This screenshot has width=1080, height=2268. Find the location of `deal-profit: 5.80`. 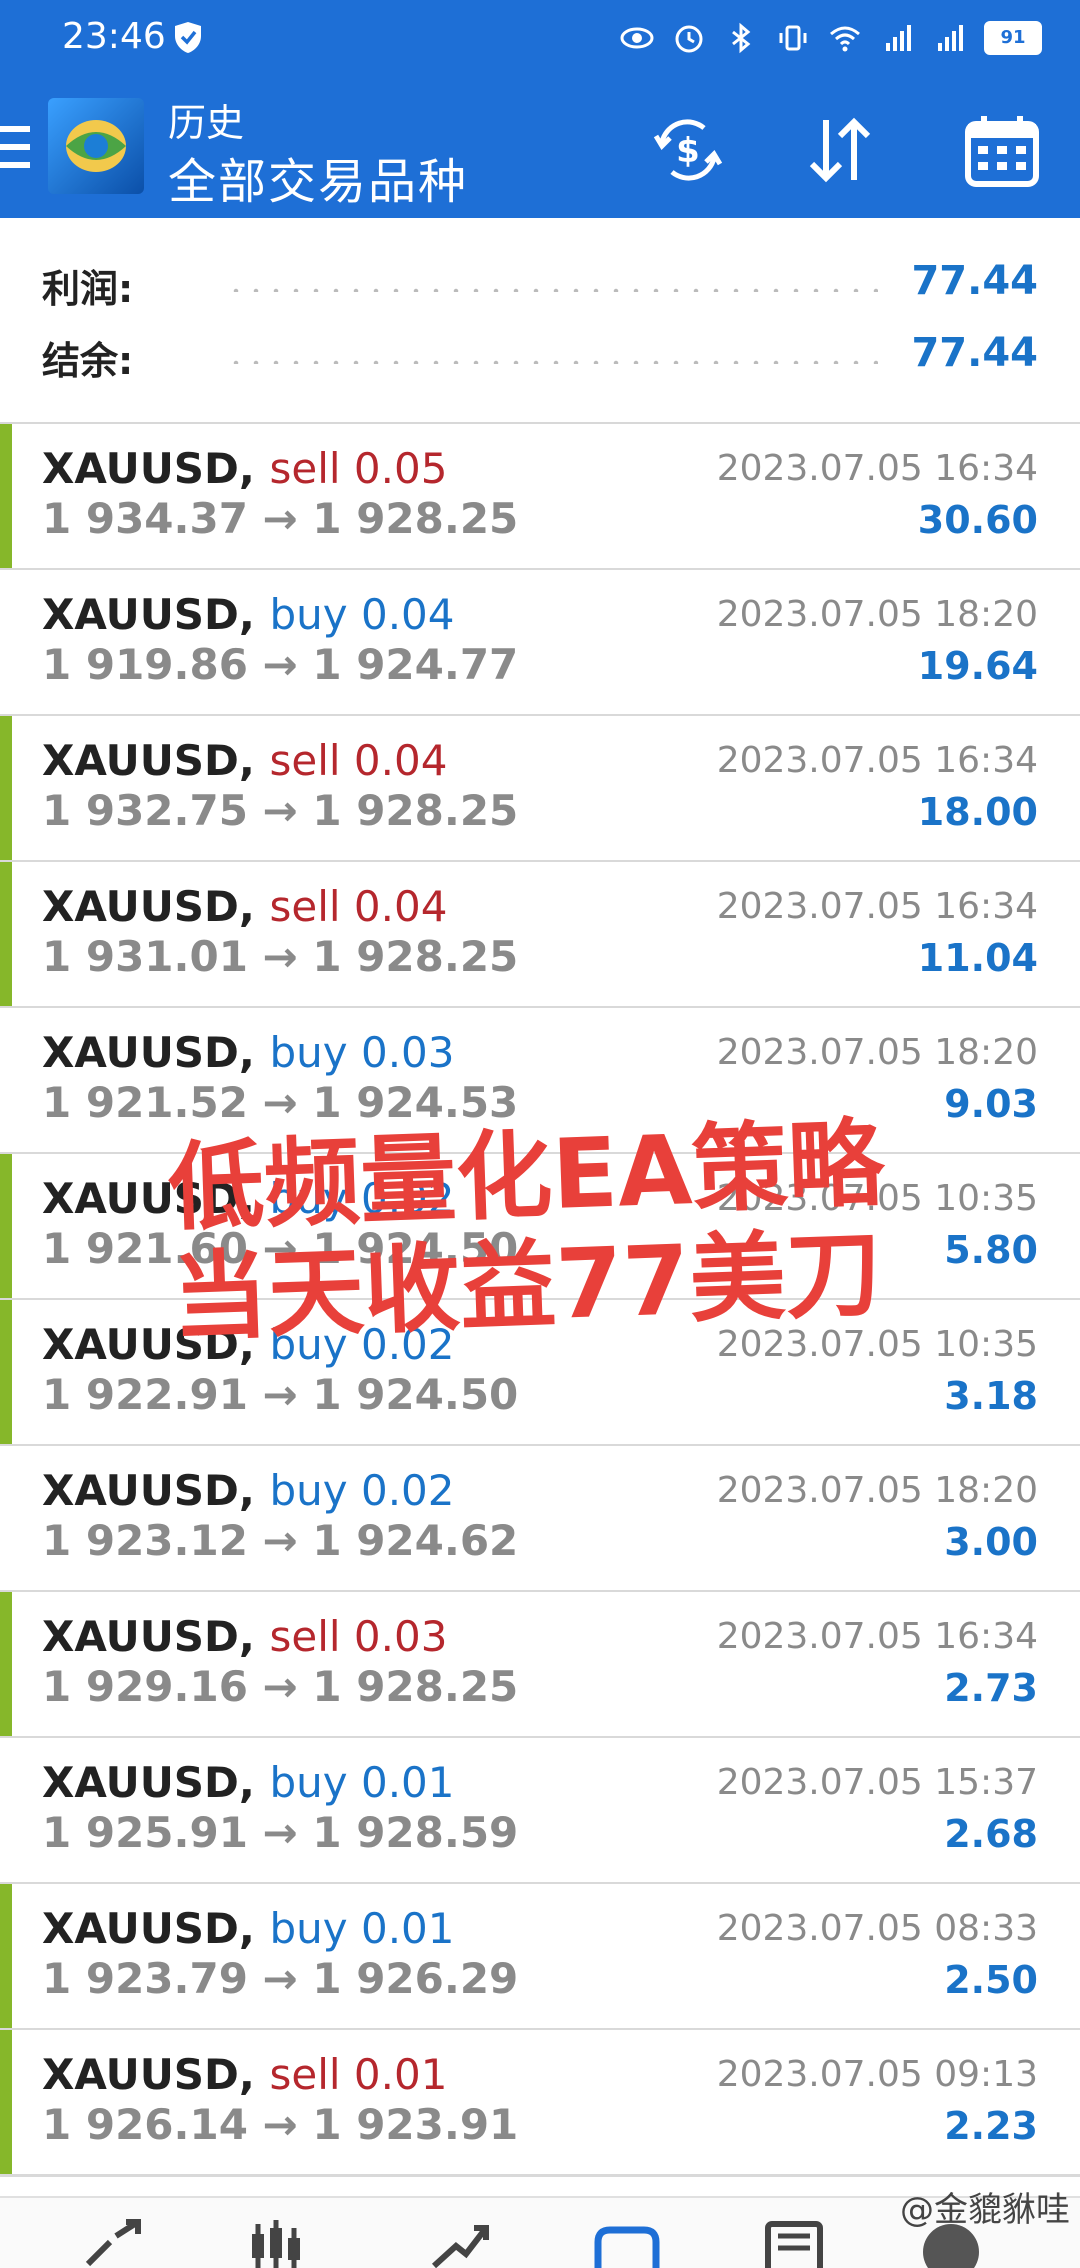

deal-profit: 5.80 is located at coordinates (991, 1250).